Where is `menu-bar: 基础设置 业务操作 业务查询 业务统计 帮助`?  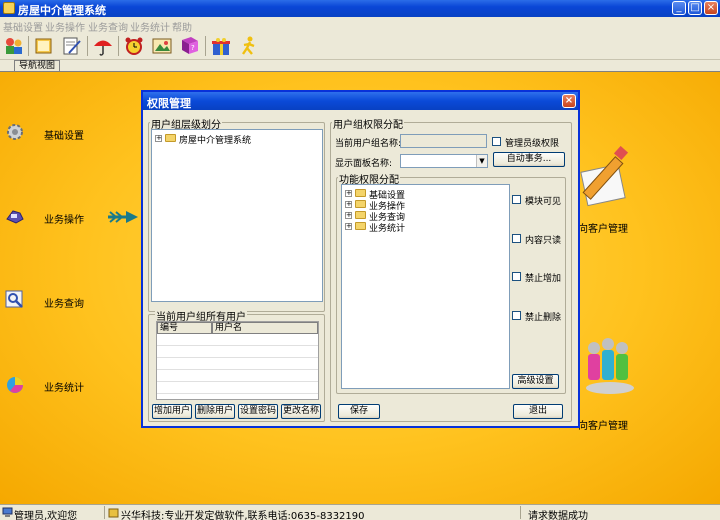 menu-bar: 基础设置 业务操作 业务查询 业务统计 帮助 is located at coordinates (360, 25).